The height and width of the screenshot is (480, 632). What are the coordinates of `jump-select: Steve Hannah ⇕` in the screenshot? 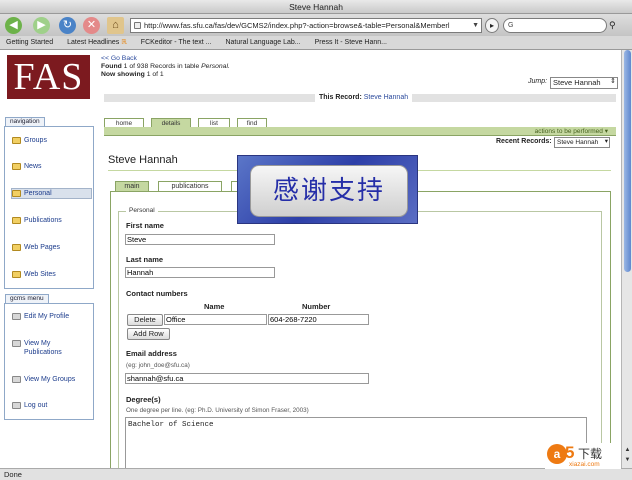 It's located at (584, 83).